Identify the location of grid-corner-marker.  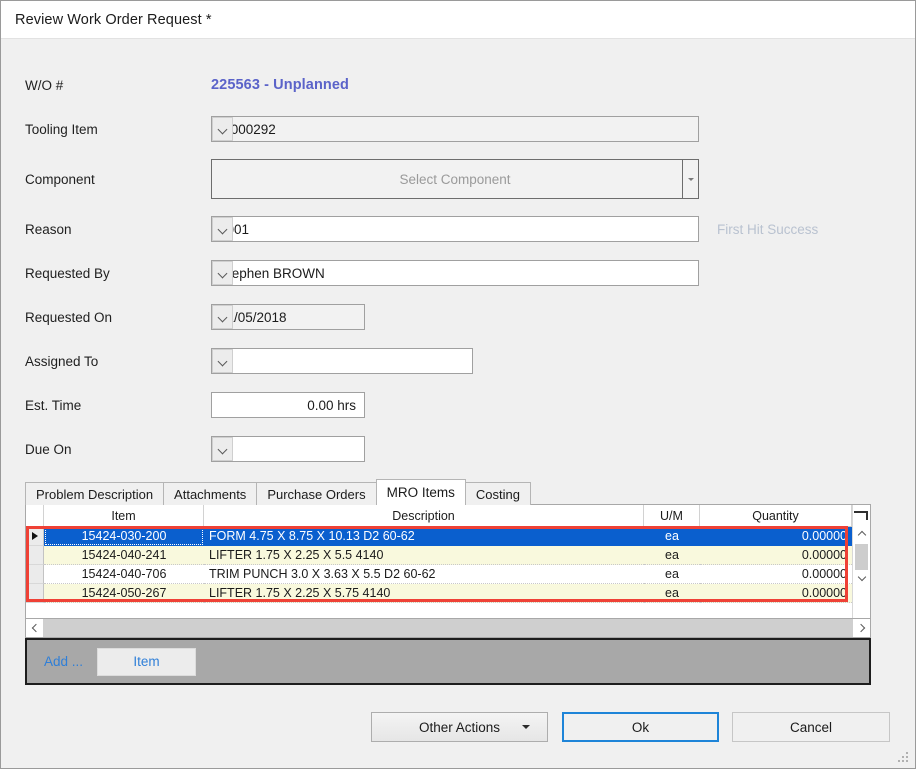
(861, 515).